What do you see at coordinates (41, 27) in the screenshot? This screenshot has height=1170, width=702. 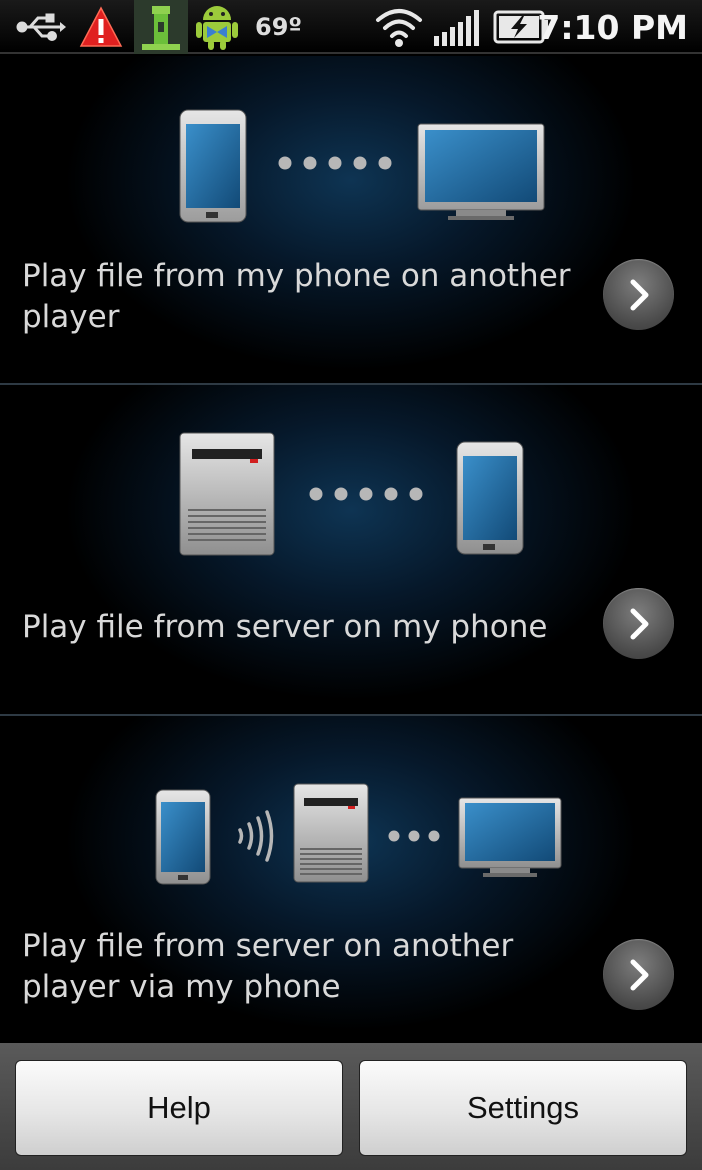 I see `usb-icon` at bounding box center [41, 27].